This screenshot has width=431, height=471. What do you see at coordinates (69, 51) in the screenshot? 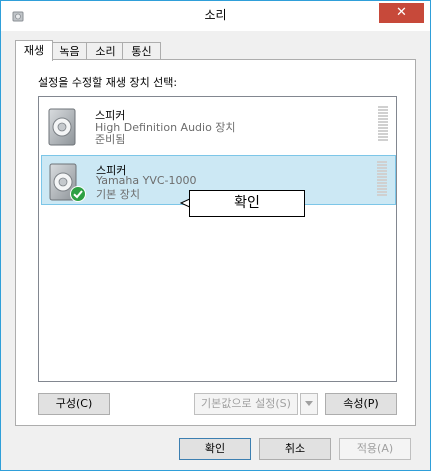
I see `tab-recording: 녹음` at bounding box center [69, 51].